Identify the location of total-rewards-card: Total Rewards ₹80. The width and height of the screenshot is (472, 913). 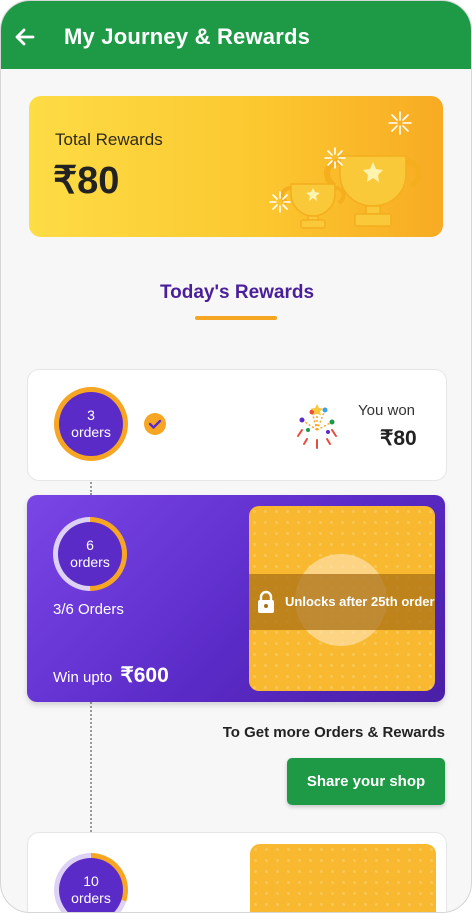
(236, 166).